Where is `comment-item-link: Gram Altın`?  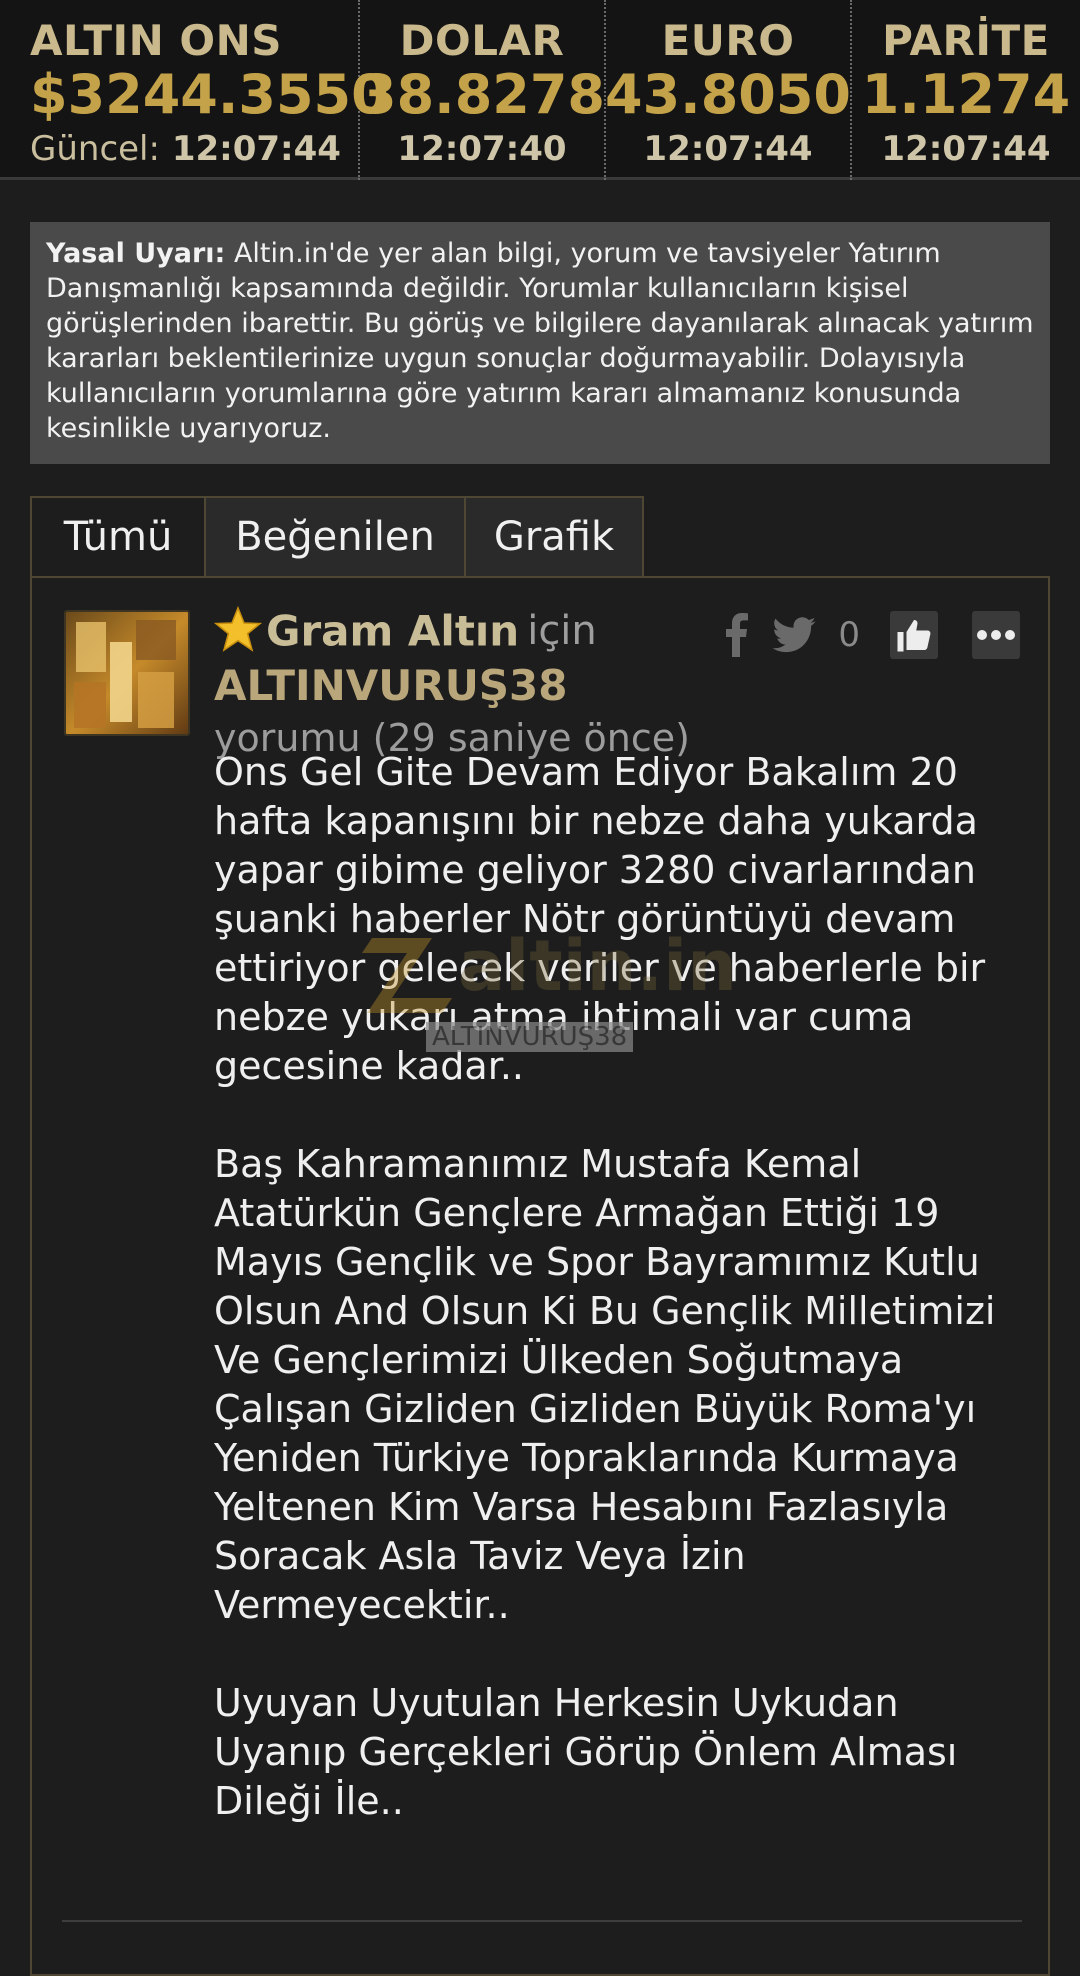
comment-item-link: Gram Altın is located at coordinates (392, 631).